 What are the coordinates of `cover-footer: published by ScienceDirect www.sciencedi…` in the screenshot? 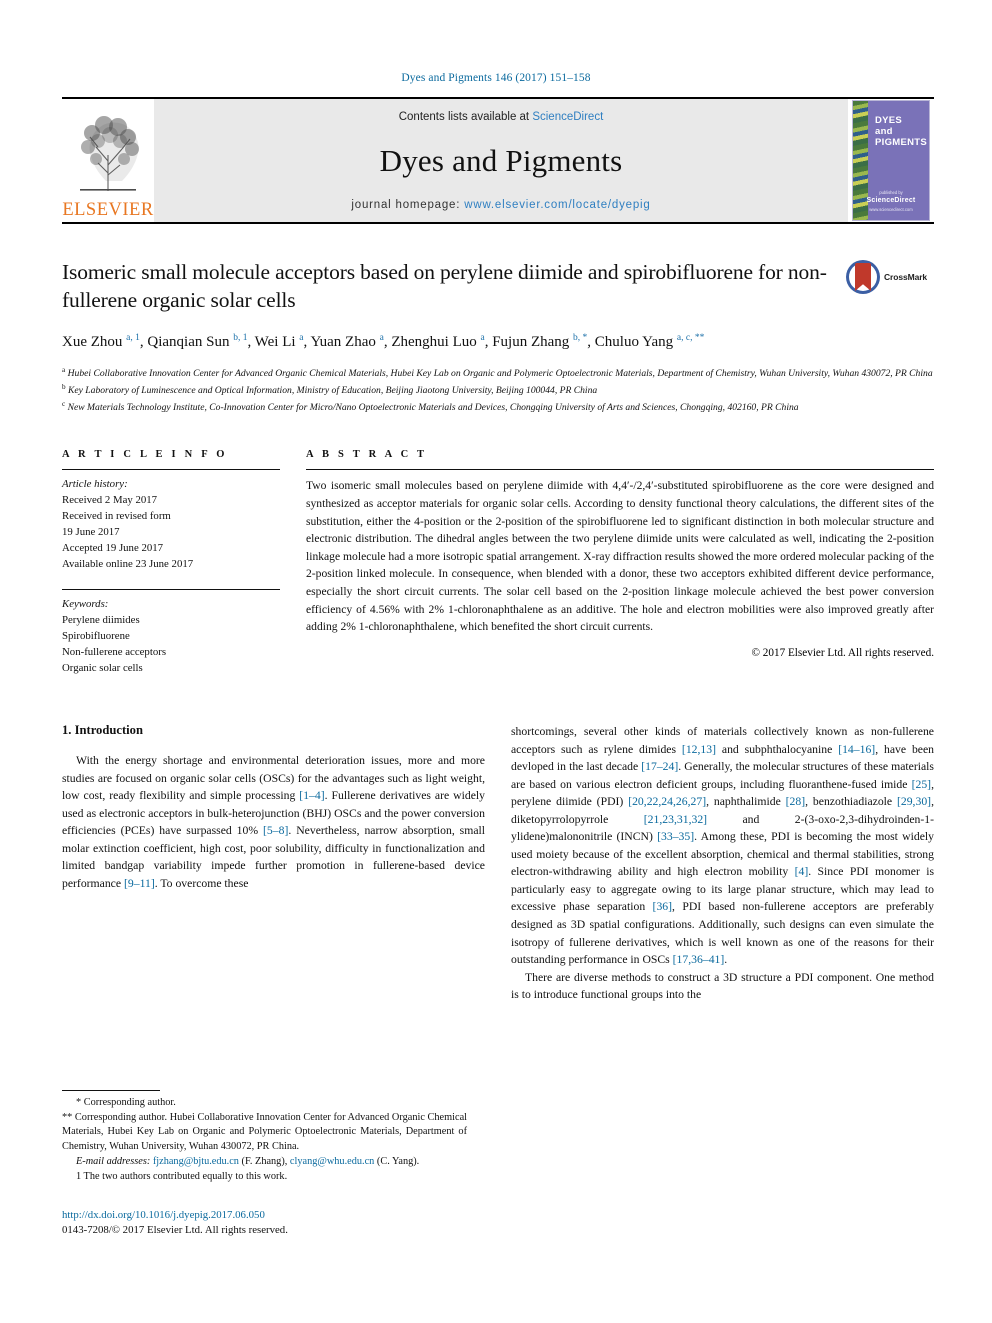 It's located at (891, 201).